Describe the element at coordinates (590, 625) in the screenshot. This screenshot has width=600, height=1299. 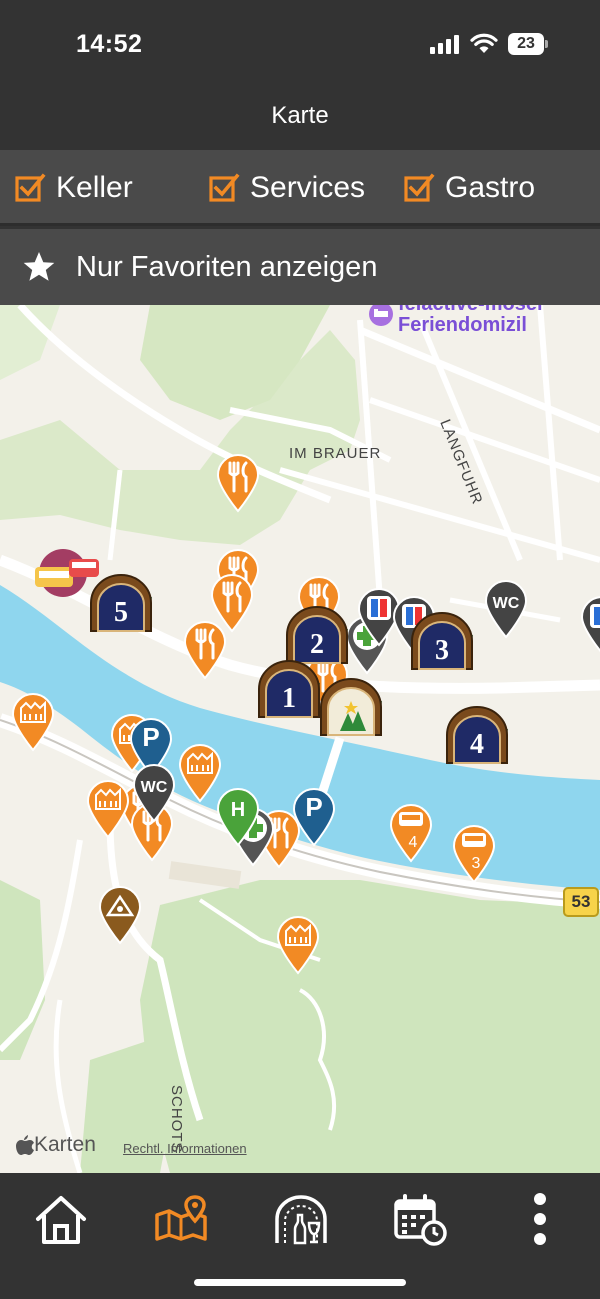
I see `ev-charging-pin` at that location.